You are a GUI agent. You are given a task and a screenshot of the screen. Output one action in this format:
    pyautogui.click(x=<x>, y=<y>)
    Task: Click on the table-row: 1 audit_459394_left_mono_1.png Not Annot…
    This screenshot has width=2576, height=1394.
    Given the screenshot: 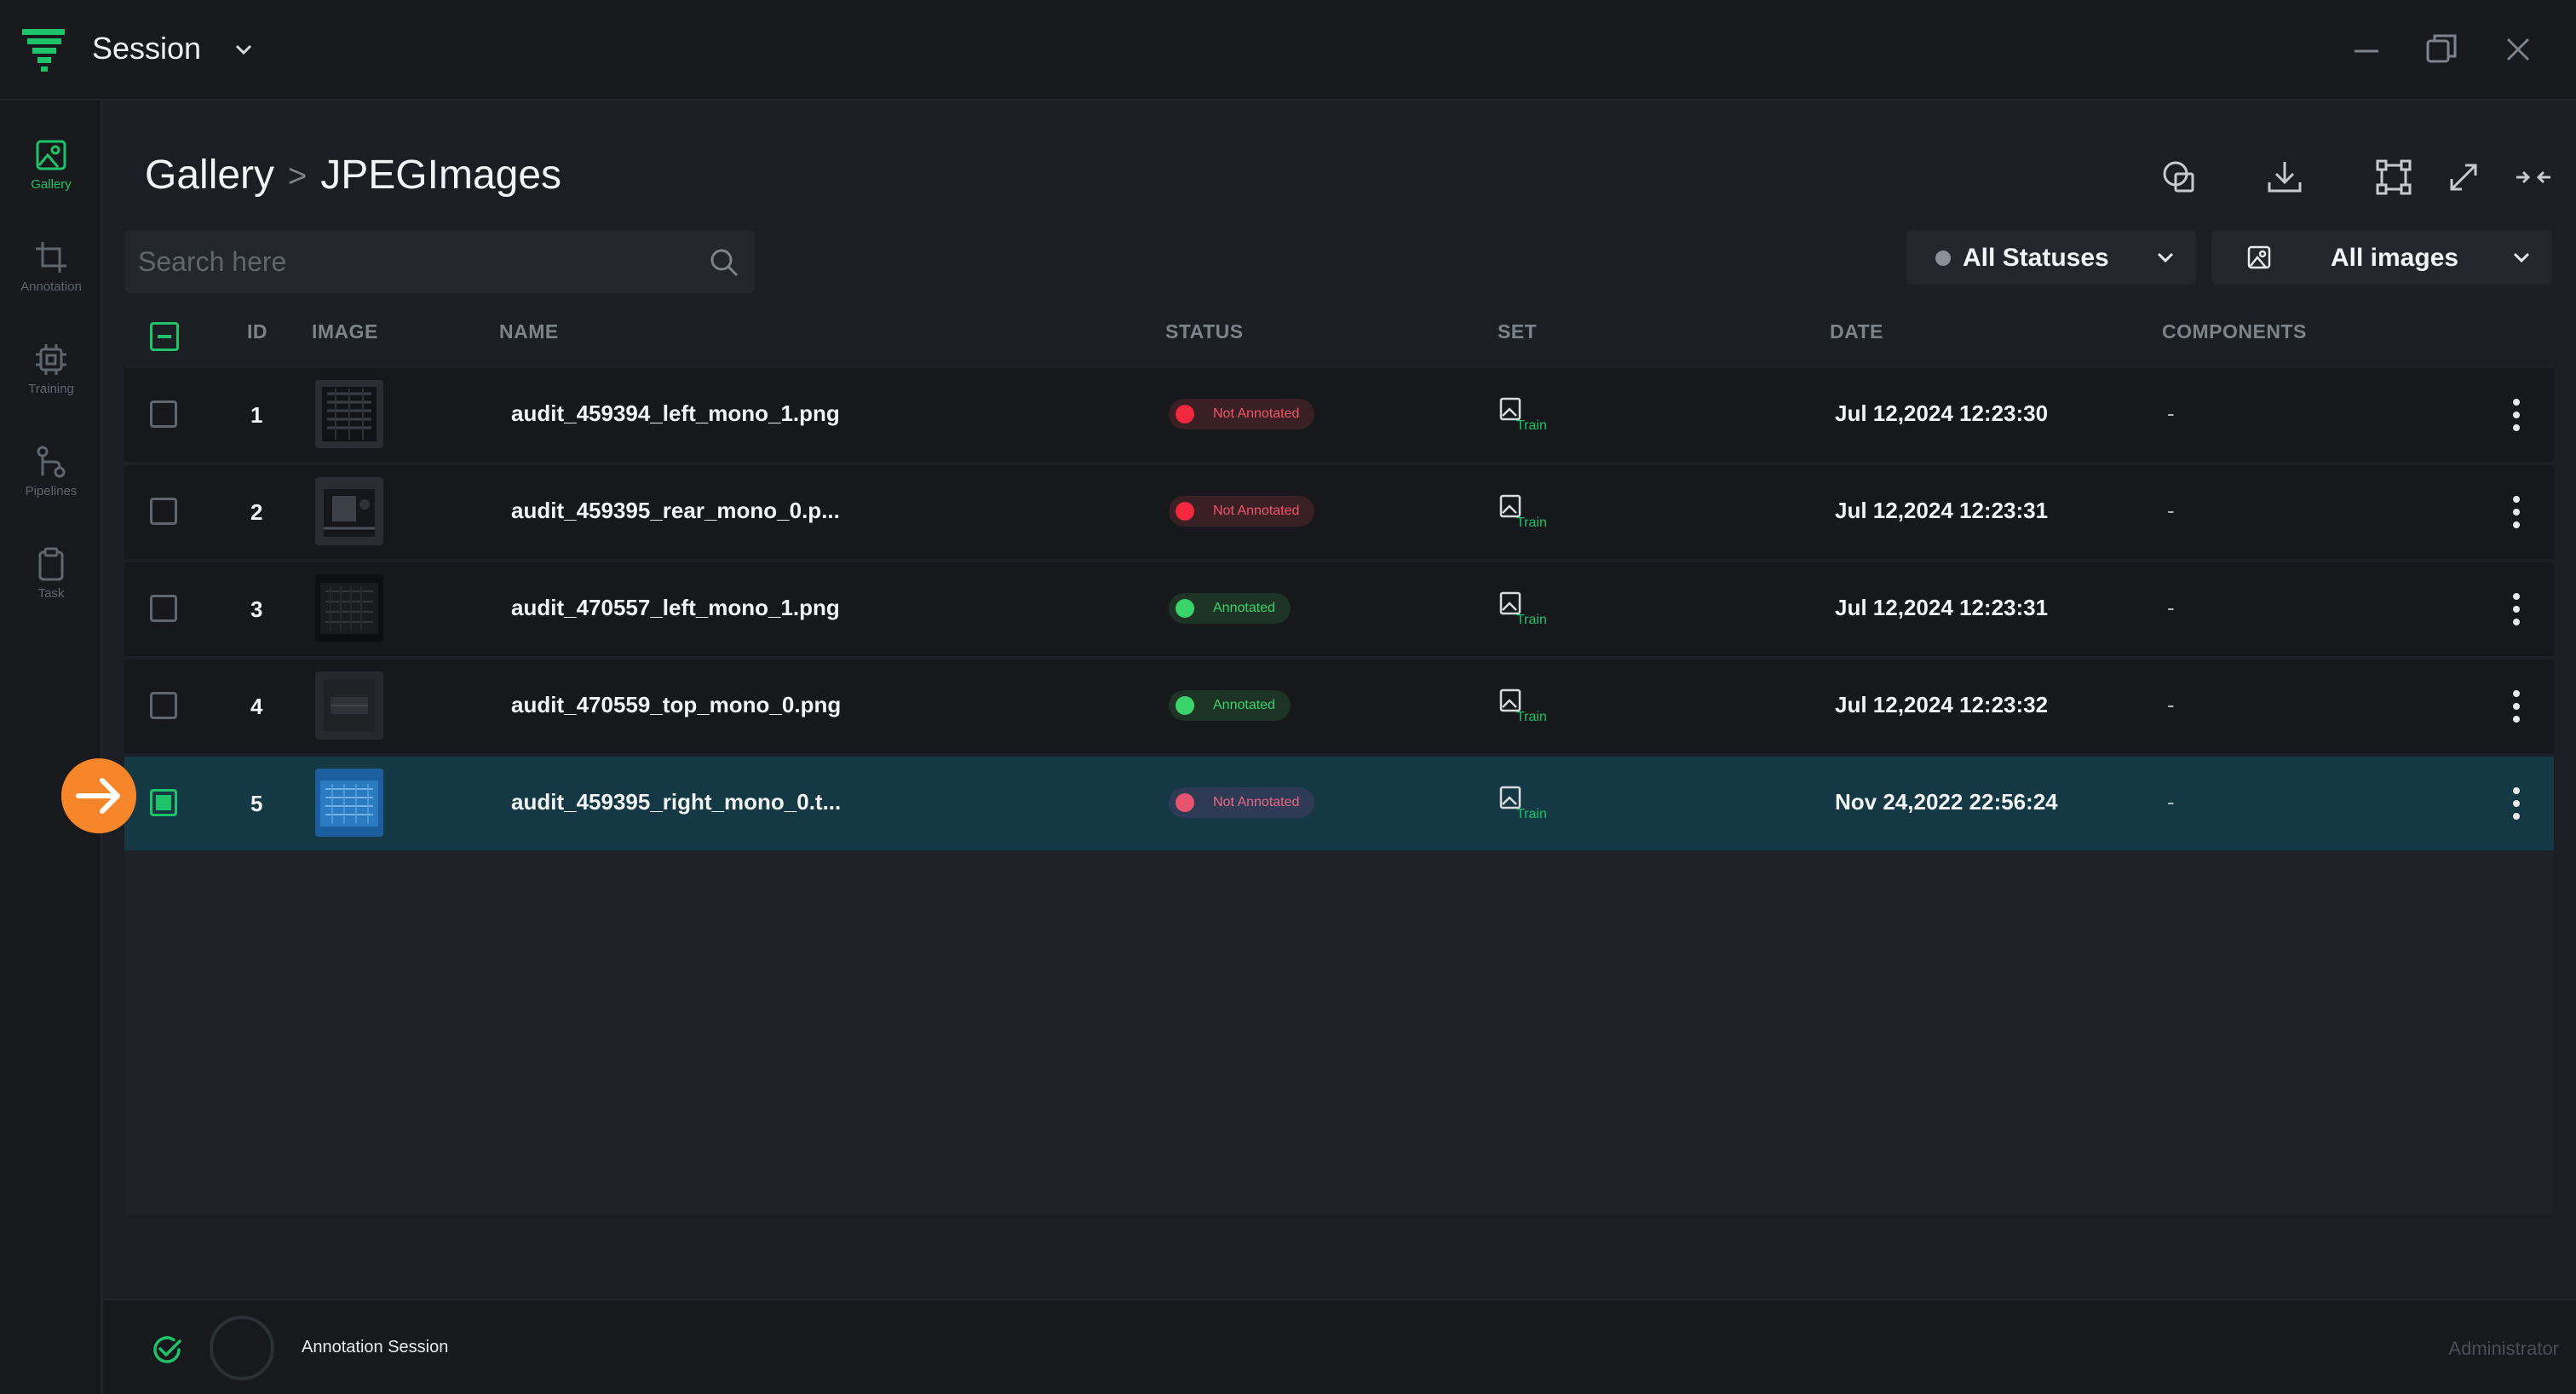 What is the action you would take?
    pyautogui.click(x=1339, y=415)
    